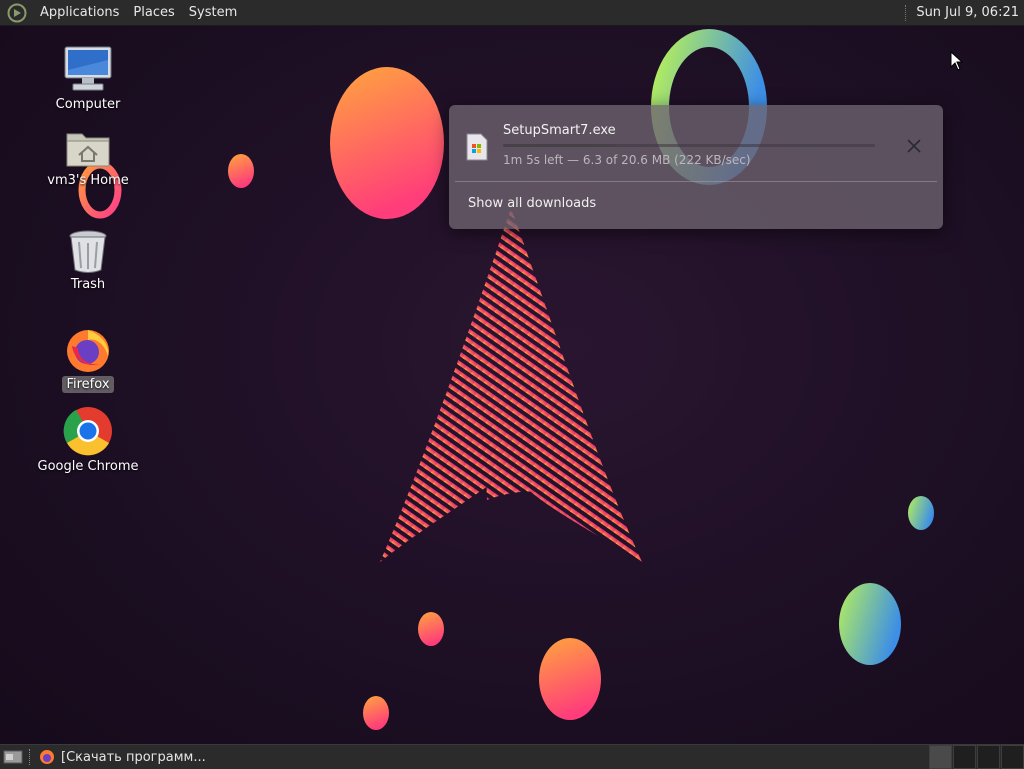  What do you see at coordinates (970, 12) in the screenshot?
I see `clock: Sun Jul 9, 06:21` at bounding box center [970, 12].